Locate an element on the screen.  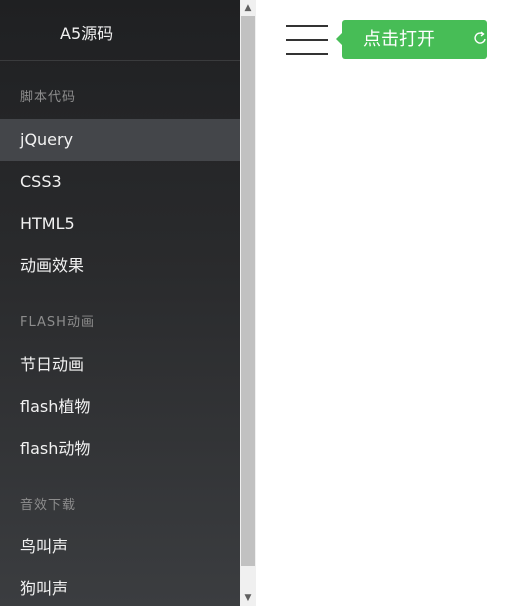
sidebar-item-flash-animals: flash动物 is located at coordinates (120, 449).